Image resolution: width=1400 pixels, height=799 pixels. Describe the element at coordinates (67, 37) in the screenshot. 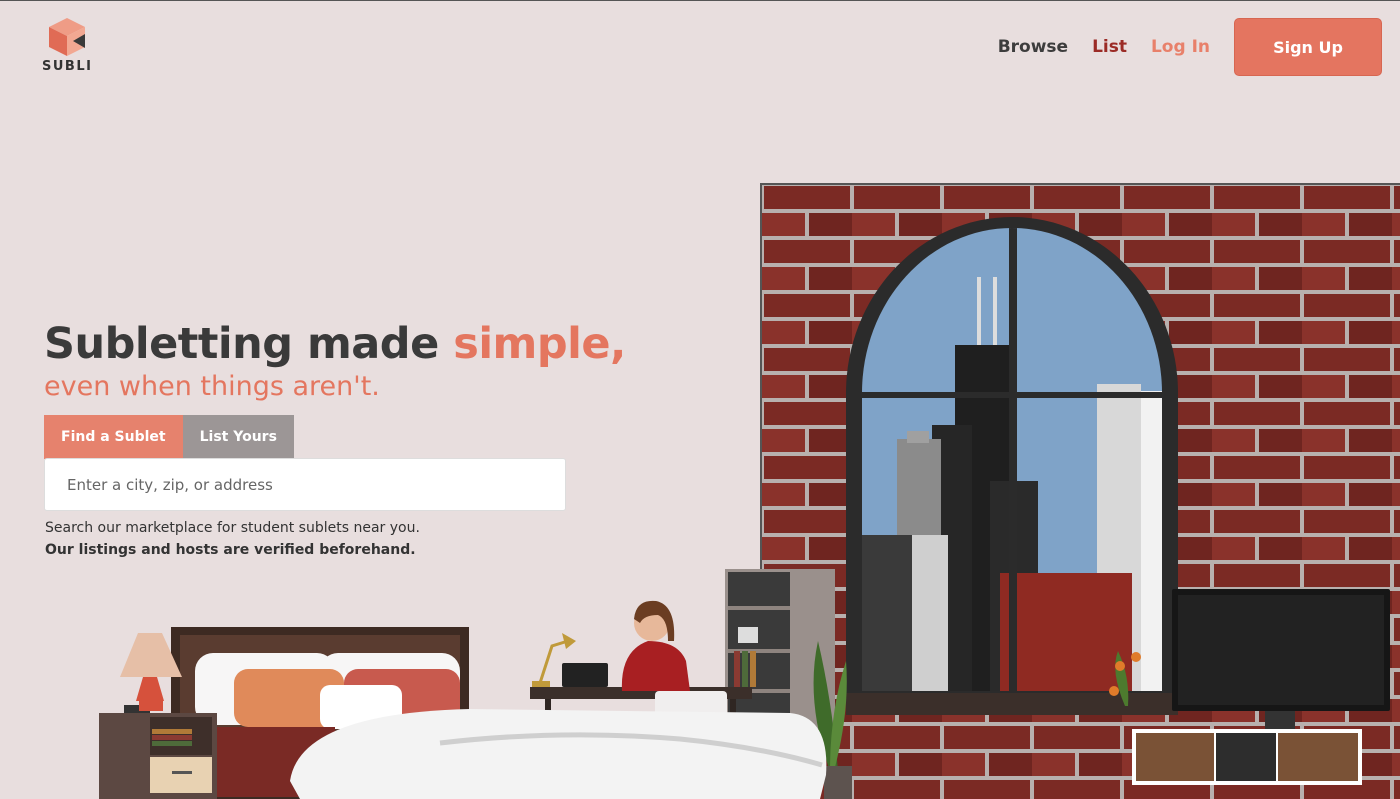

I see `cube-logo-icon` at that location.